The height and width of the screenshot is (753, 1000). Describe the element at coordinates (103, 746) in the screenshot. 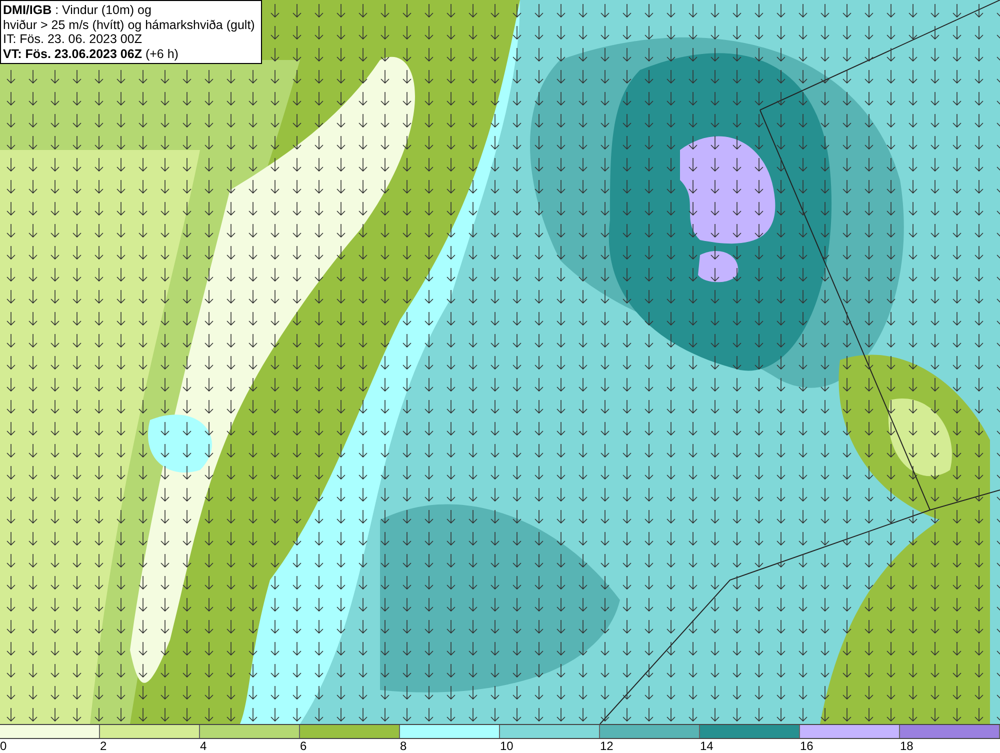

I see `legend-tick-label: 2` at that location.